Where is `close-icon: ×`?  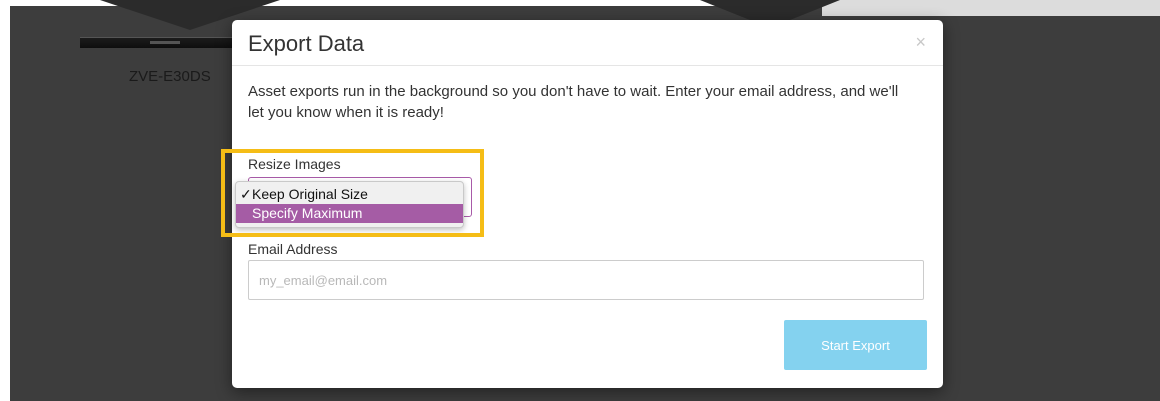
close-icon: × is located at coordinates (920, 42).